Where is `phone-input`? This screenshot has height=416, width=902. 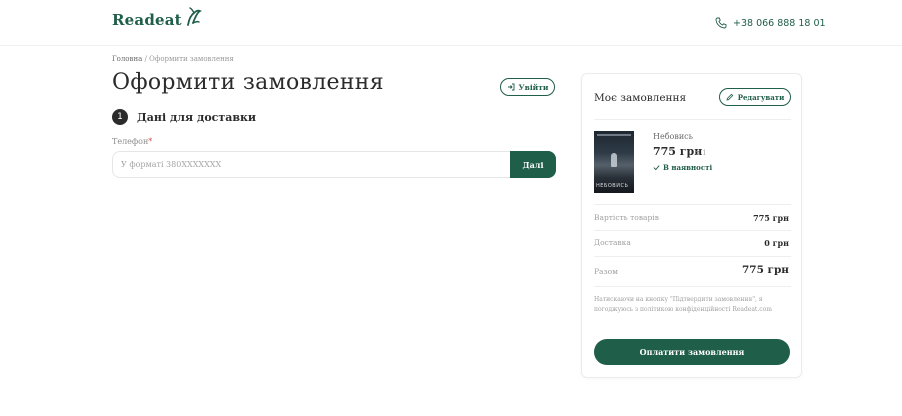 phone-input is located at coordinates (312, 164).